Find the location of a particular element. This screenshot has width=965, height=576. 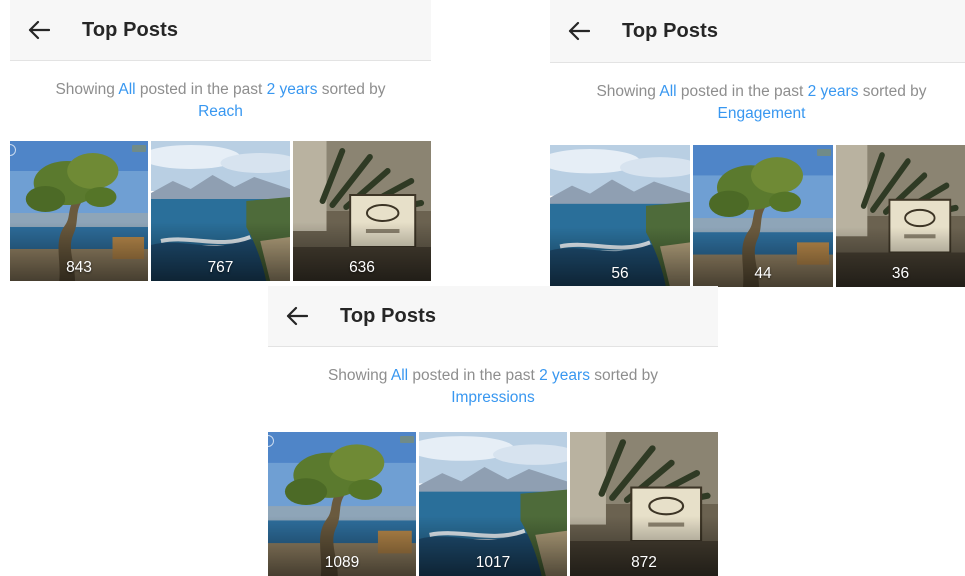

post-thumbnail-olive-tree: 843 is located at coordinates (79, 211).